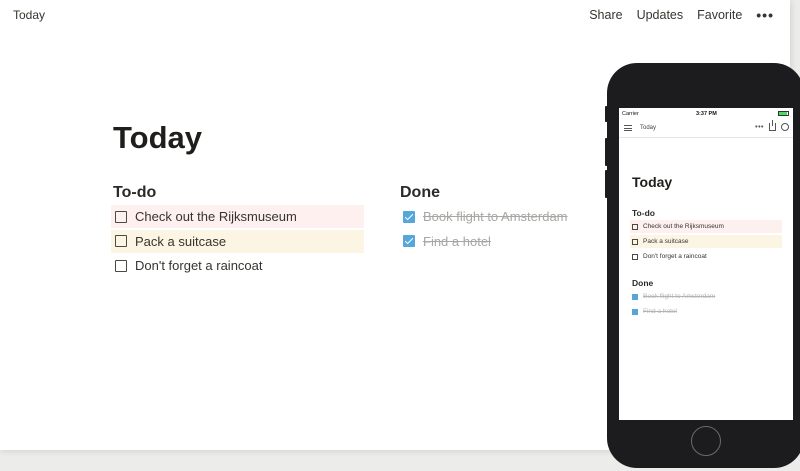 The image size is (800, 471). I want to click on breadcrumb: Today, so click(29, 15).